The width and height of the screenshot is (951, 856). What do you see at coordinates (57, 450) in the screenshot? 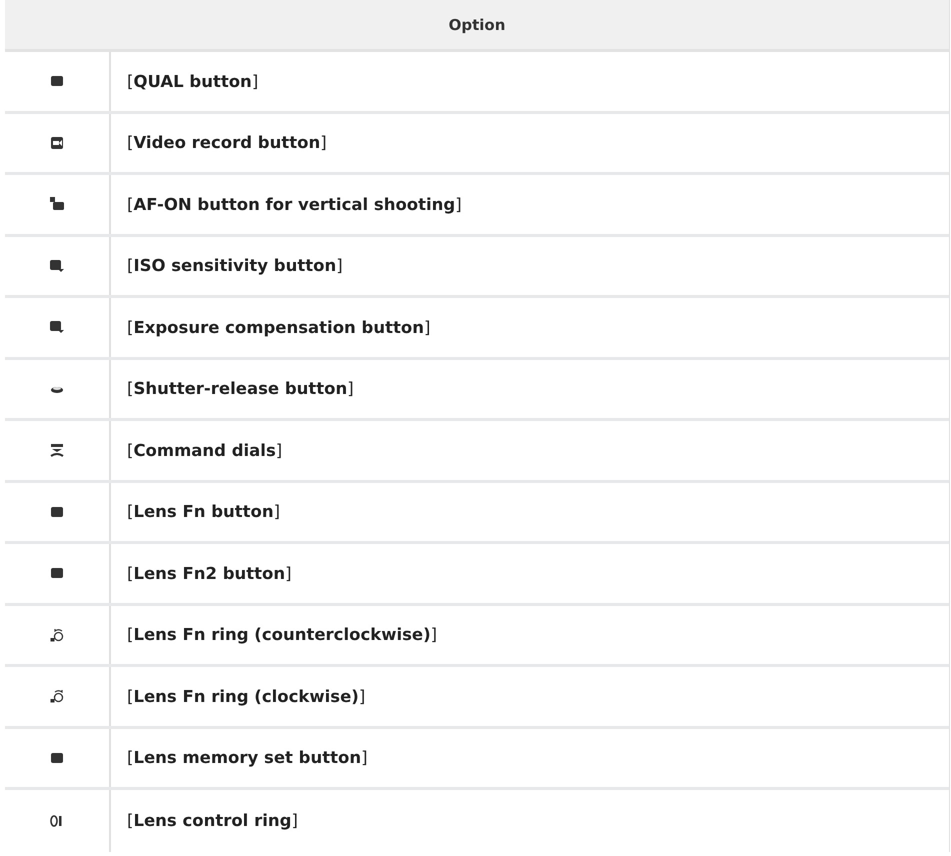
I see `dial-icon` at bounding box center [57, 450].